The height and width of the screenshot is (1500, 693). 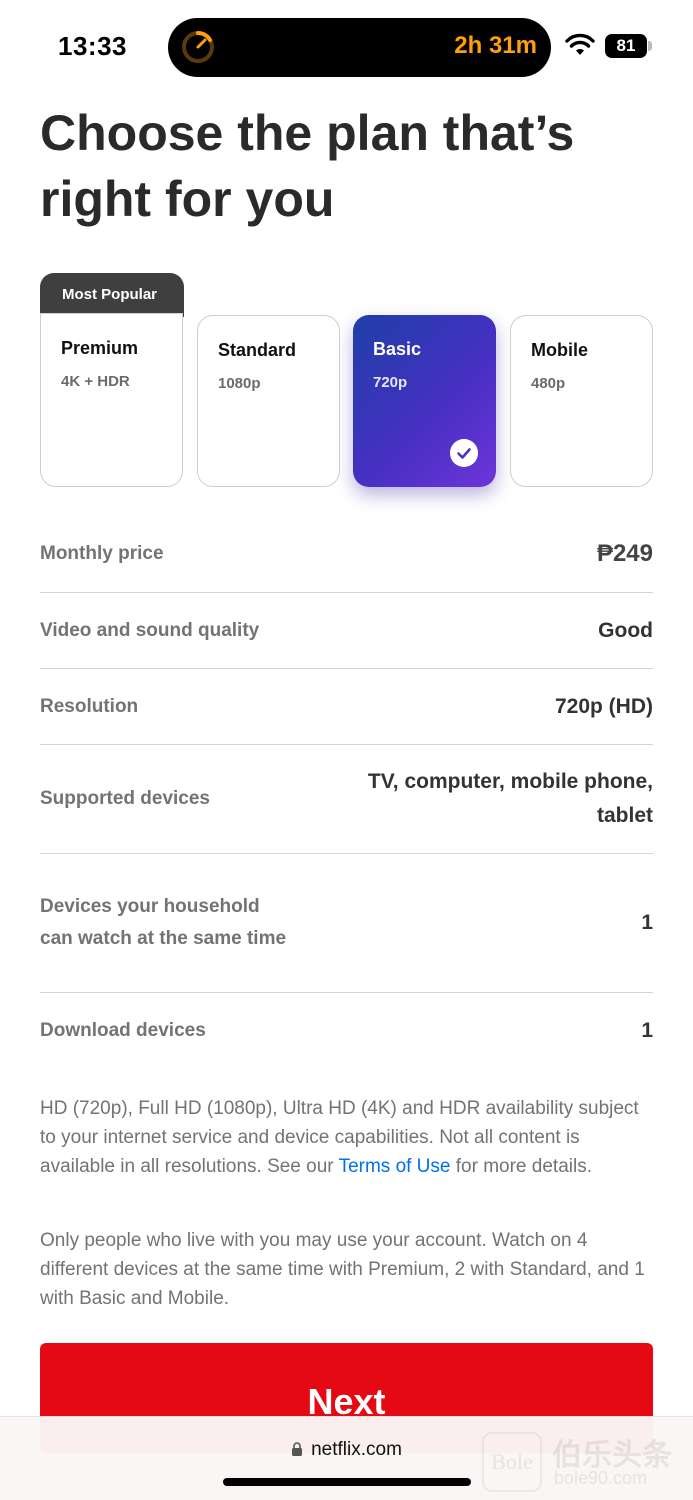 What do you see at coordinates (559, 350) in the screenshot?
I see `plan-name: Mobile` at bounding box center [559, 350].